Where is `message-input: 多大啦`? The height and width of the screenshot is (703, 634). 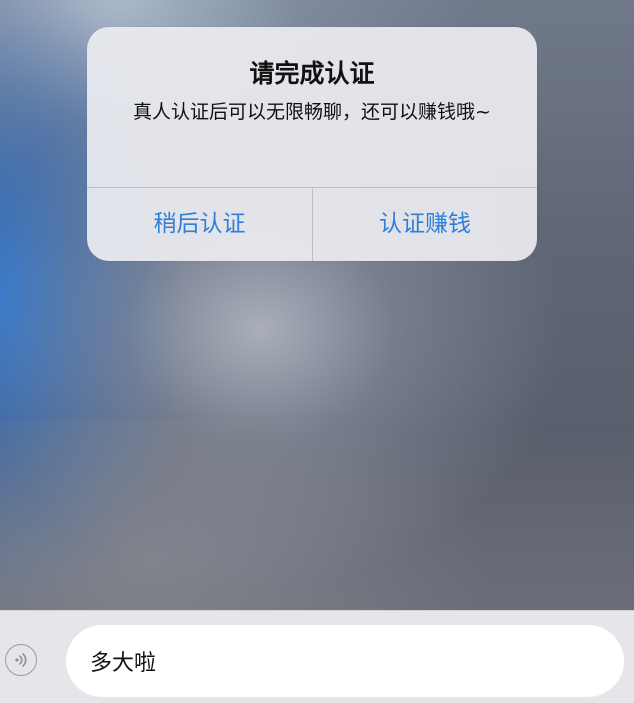 message-input: 多大啦 is located at coordinates (345, 661).